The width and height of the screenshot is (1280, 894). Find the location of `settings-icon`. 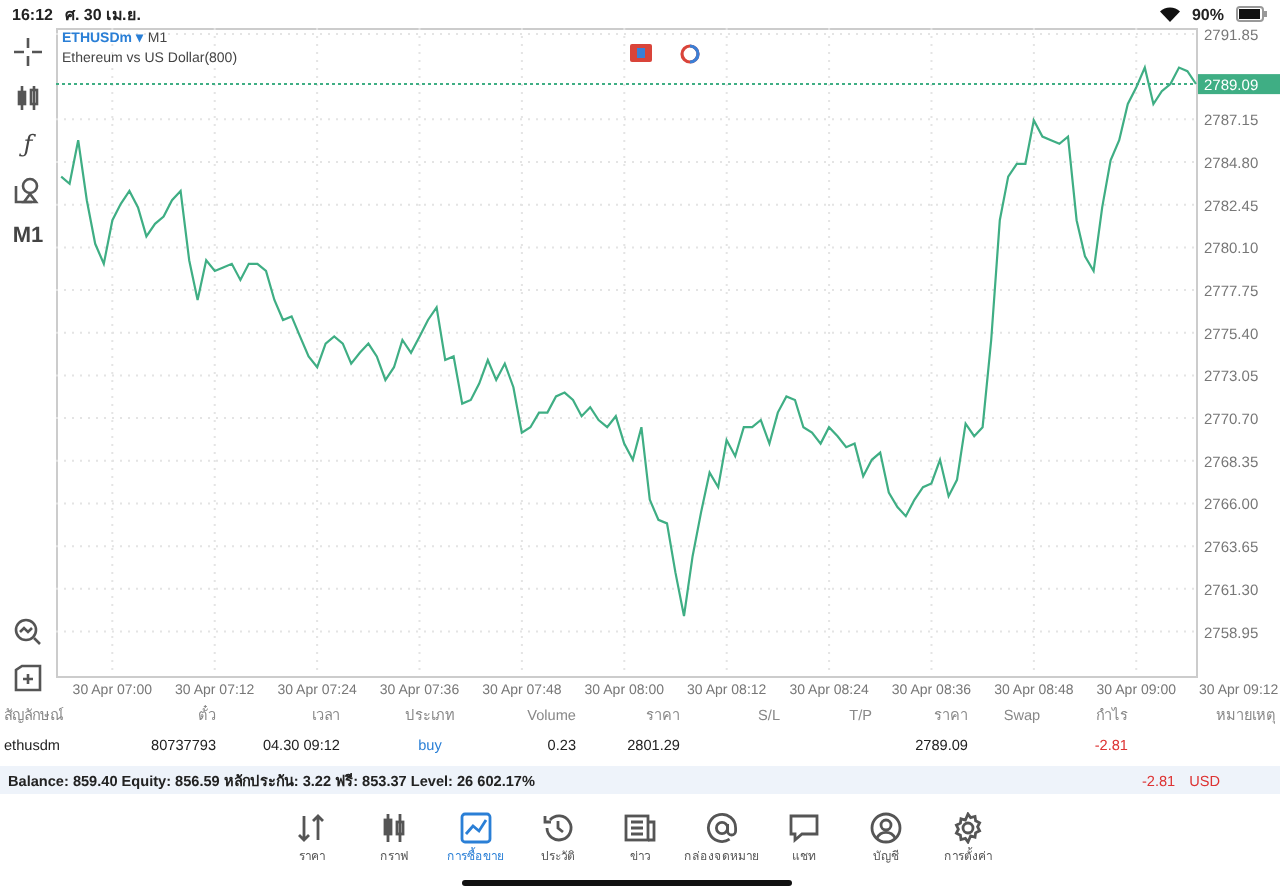

settings-icon is located at coordinates (968, 828).